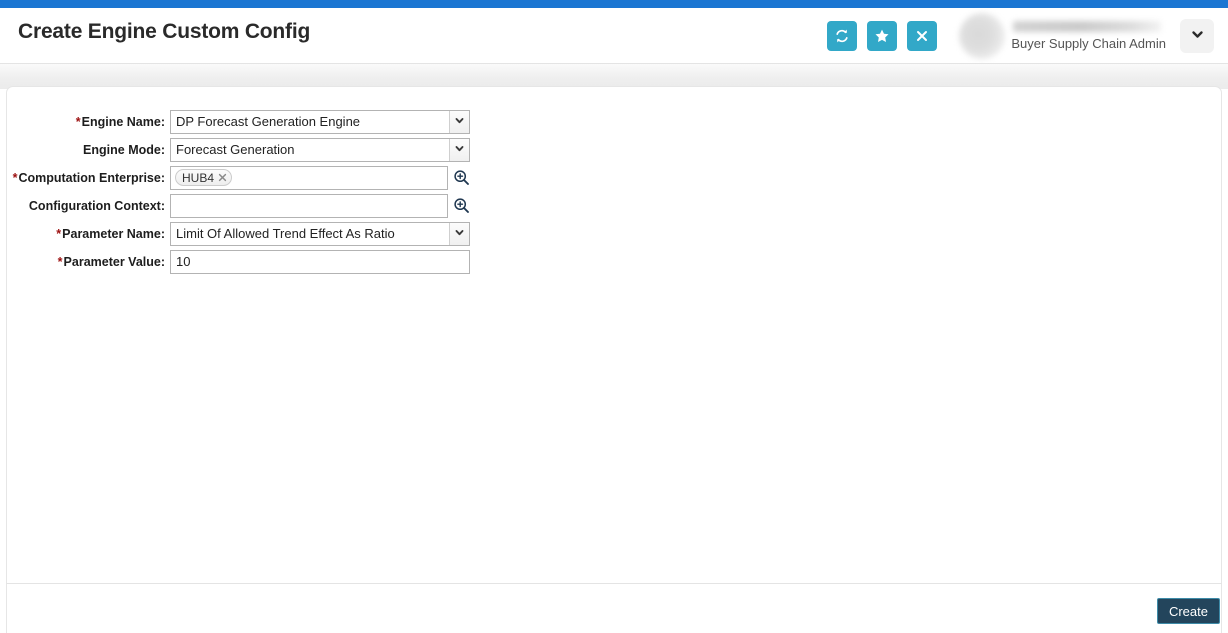  I want to click on engine-mode-value: Forecast Generation, so click(235, 149).